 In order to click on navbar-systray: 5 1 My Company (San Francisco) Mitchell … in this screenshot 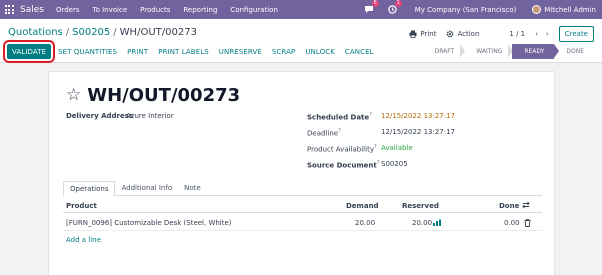, I will do `click(480, 9)`.